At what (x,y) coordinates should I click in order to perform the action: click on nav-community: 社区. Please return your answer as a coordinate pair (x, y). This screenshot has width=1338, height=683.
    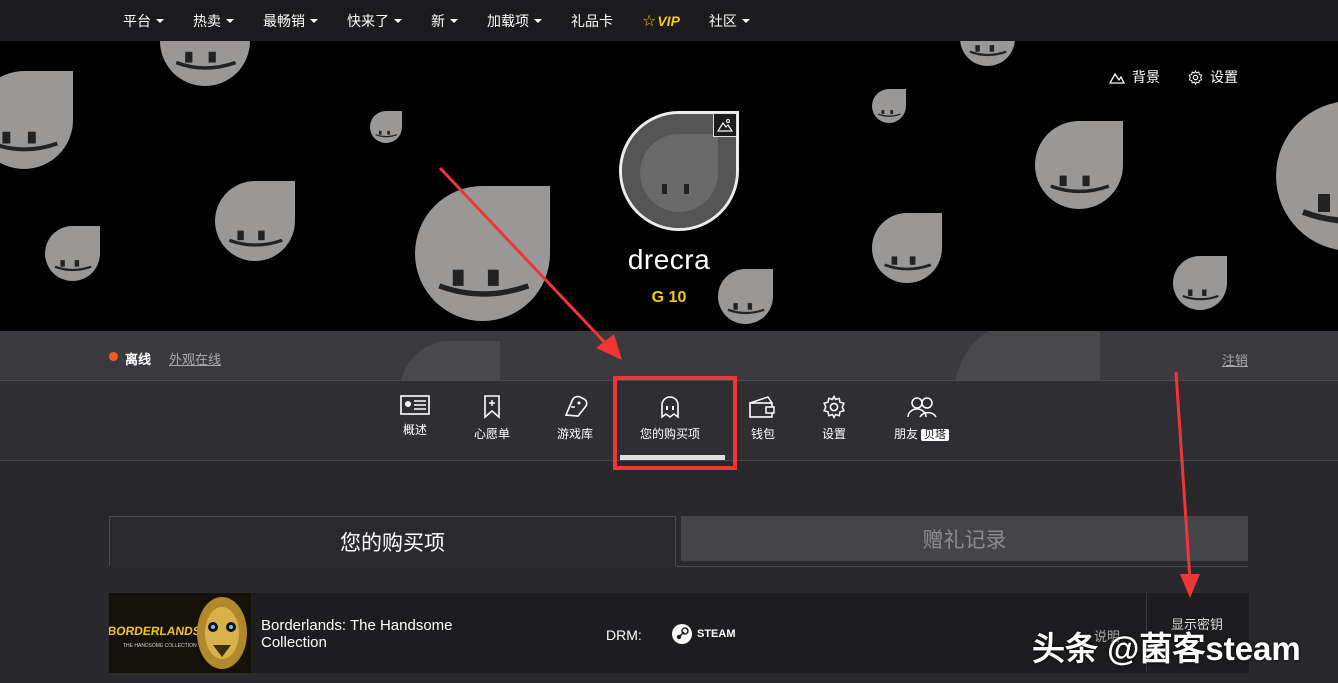
    Looking at the image, I should click on (729, 21).